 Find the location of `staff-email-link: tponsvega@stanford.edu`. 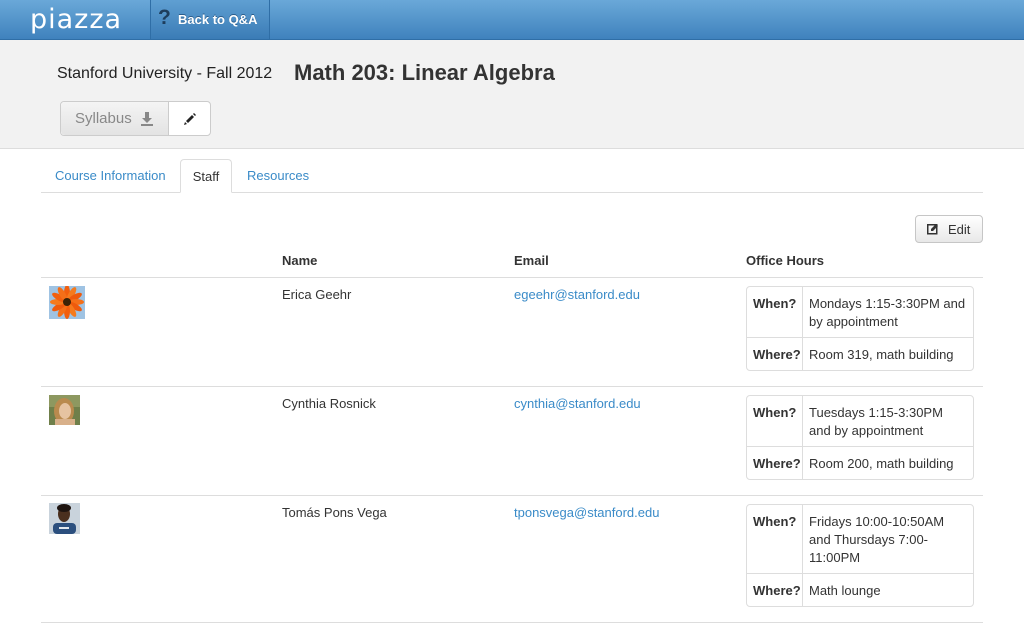

staff-email-link: tponsvega@stanford.edu is located at coordinates (586, 512).